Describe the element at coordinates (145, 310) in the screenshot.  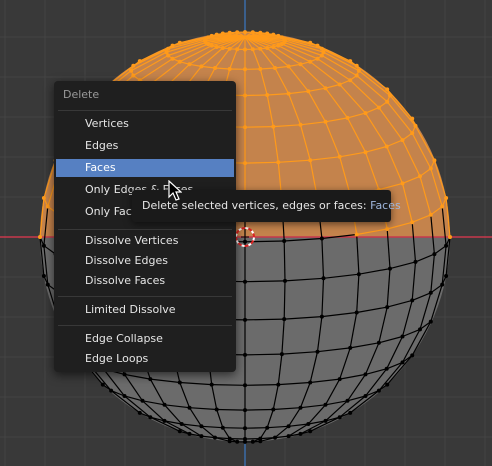
I see `menu-item-limited-dissolve: Limited Dissolve` at that location.